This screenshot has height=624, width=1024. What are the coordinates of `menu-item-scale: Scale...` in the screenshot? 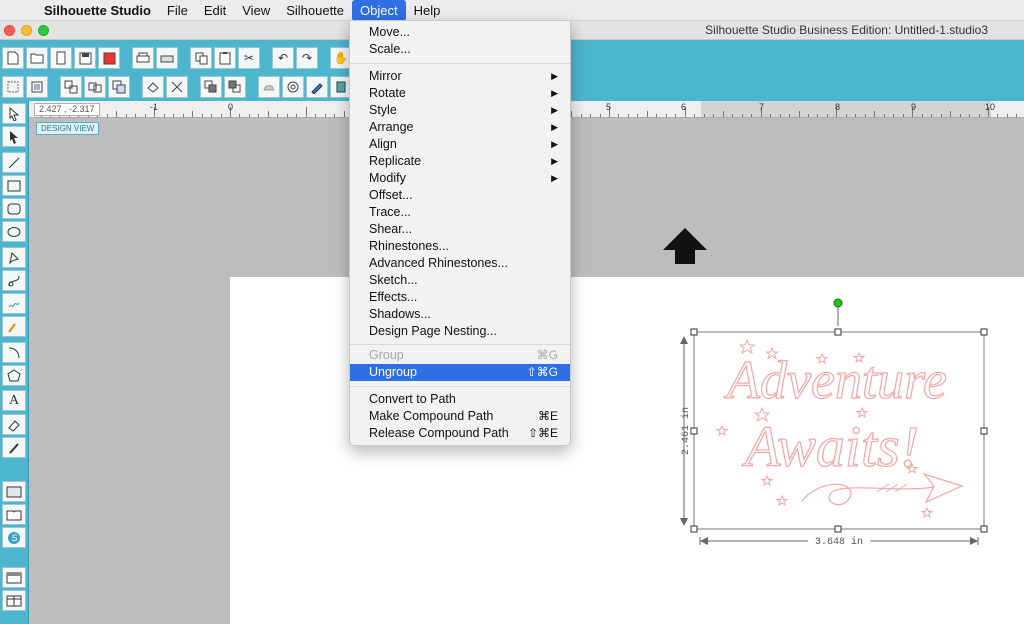 It's located at (460, 49).